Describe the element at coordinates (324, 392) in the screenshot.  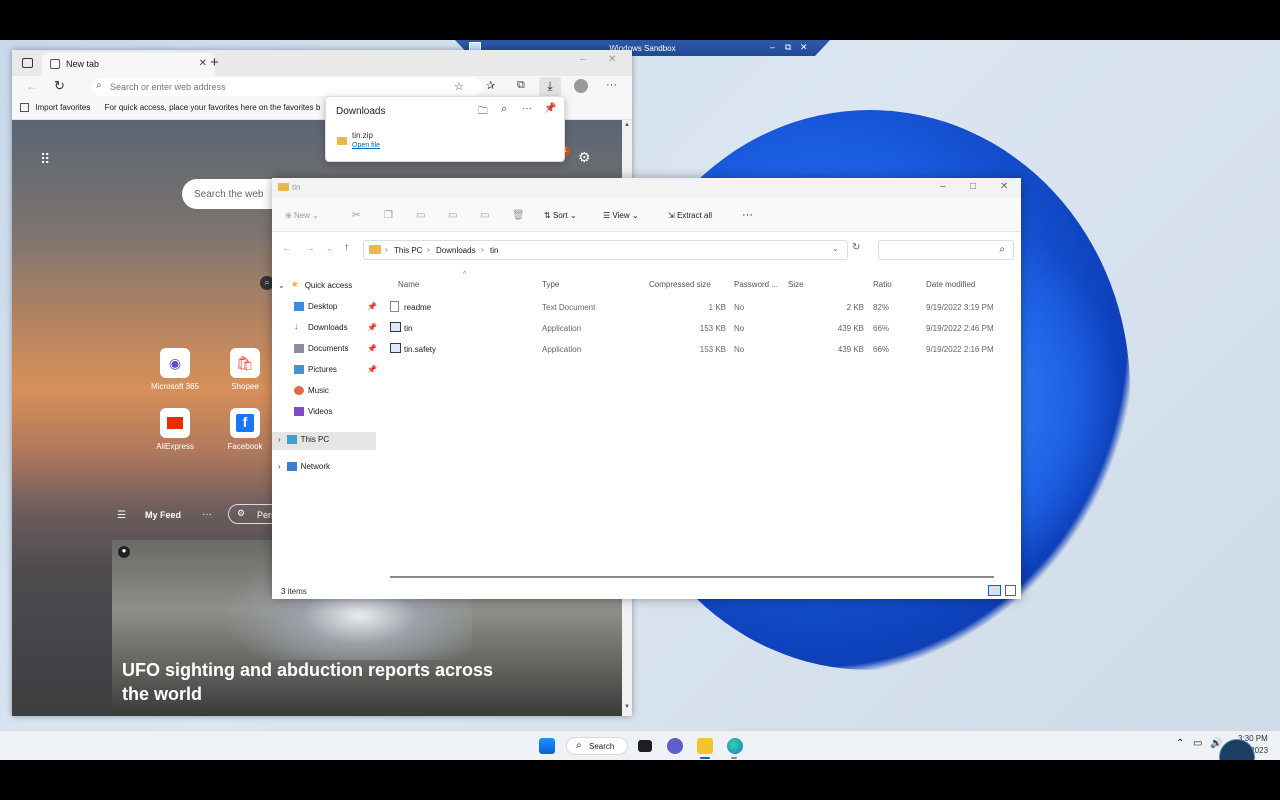
I see `nav-music: Music` at that location.